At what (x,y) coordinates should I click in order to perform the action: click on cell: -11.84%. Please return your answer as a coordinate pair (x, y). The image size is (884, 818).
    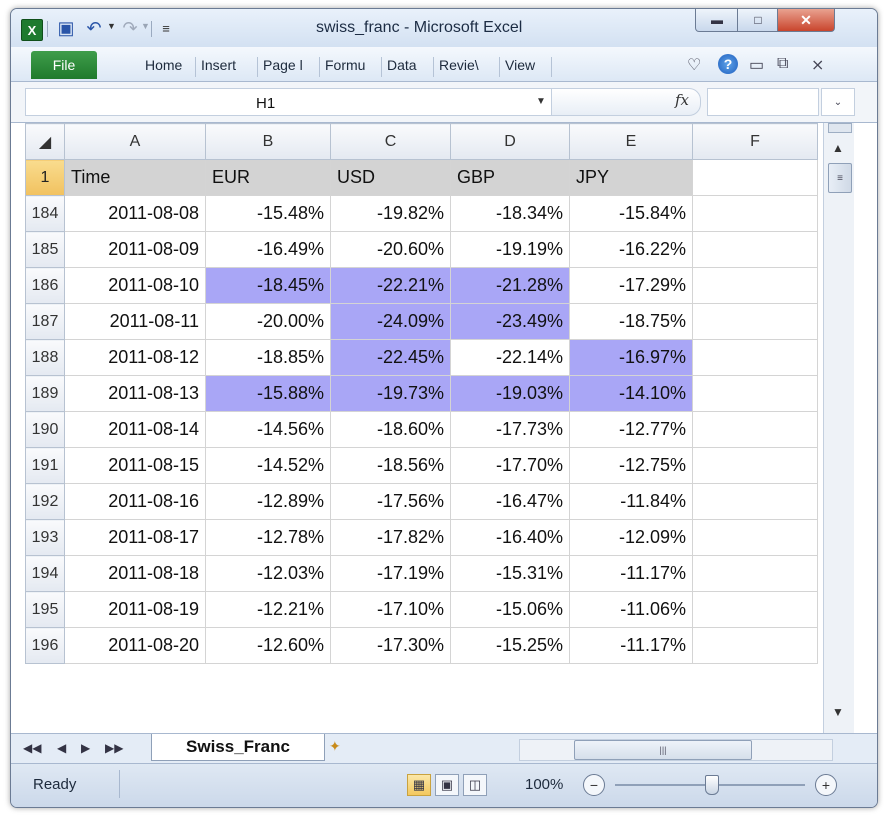
    Looking at the image, I should click on (631, 501).